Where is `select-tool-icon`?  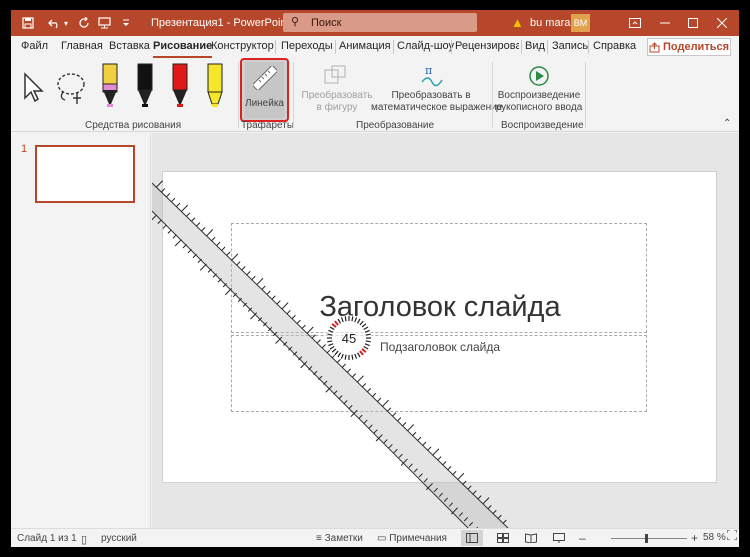
select-tool-icon is located at coordinates (34, 87).